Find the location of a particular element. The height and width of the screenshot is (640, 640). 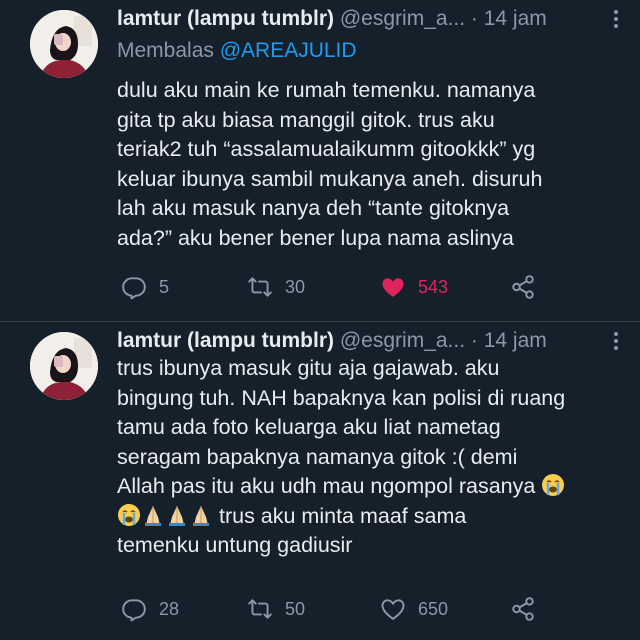

like-button: 543 is located at coordinates (414, 287).